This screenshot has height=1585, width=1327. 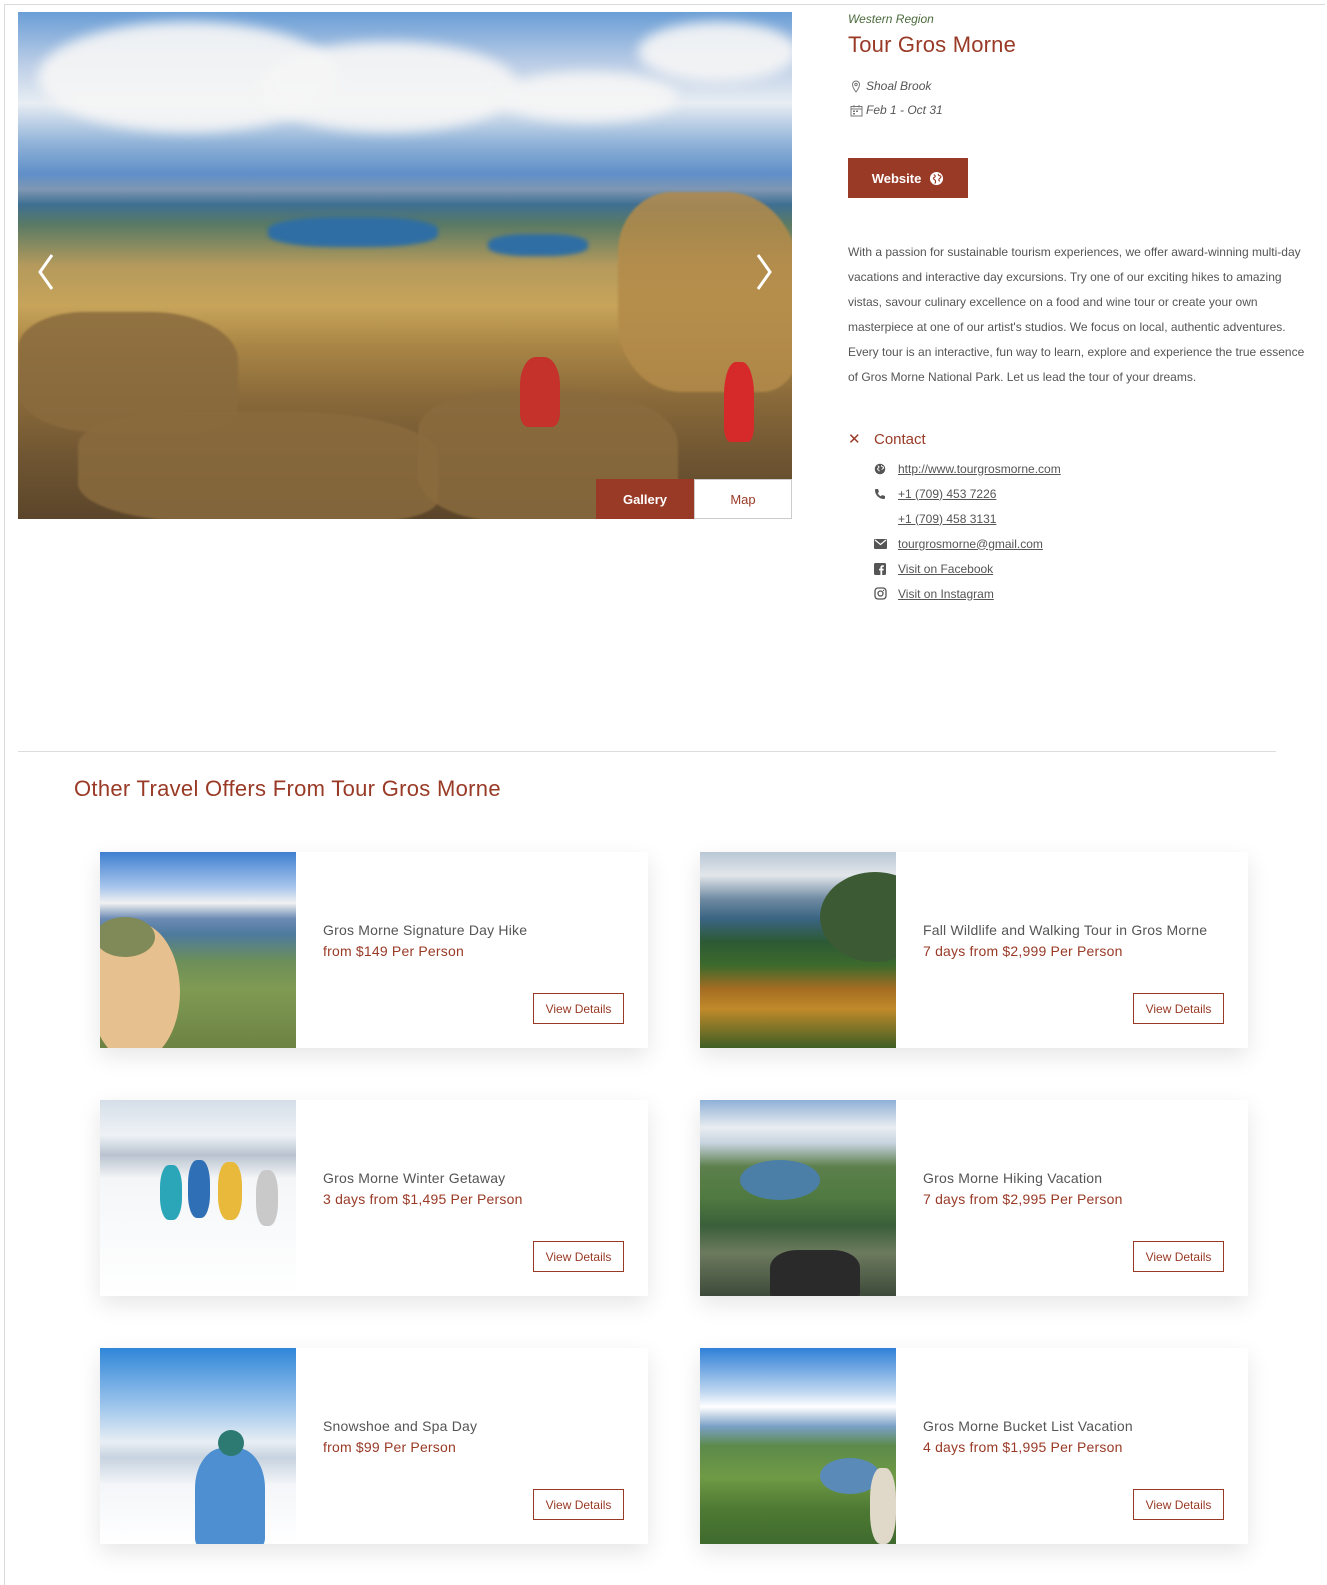 What do you see at coordinates (1023, 1447) in the screenshot?
I see `offer-price: 4 days from $1,995 Per Person` at bounding box center [1023, 1447].